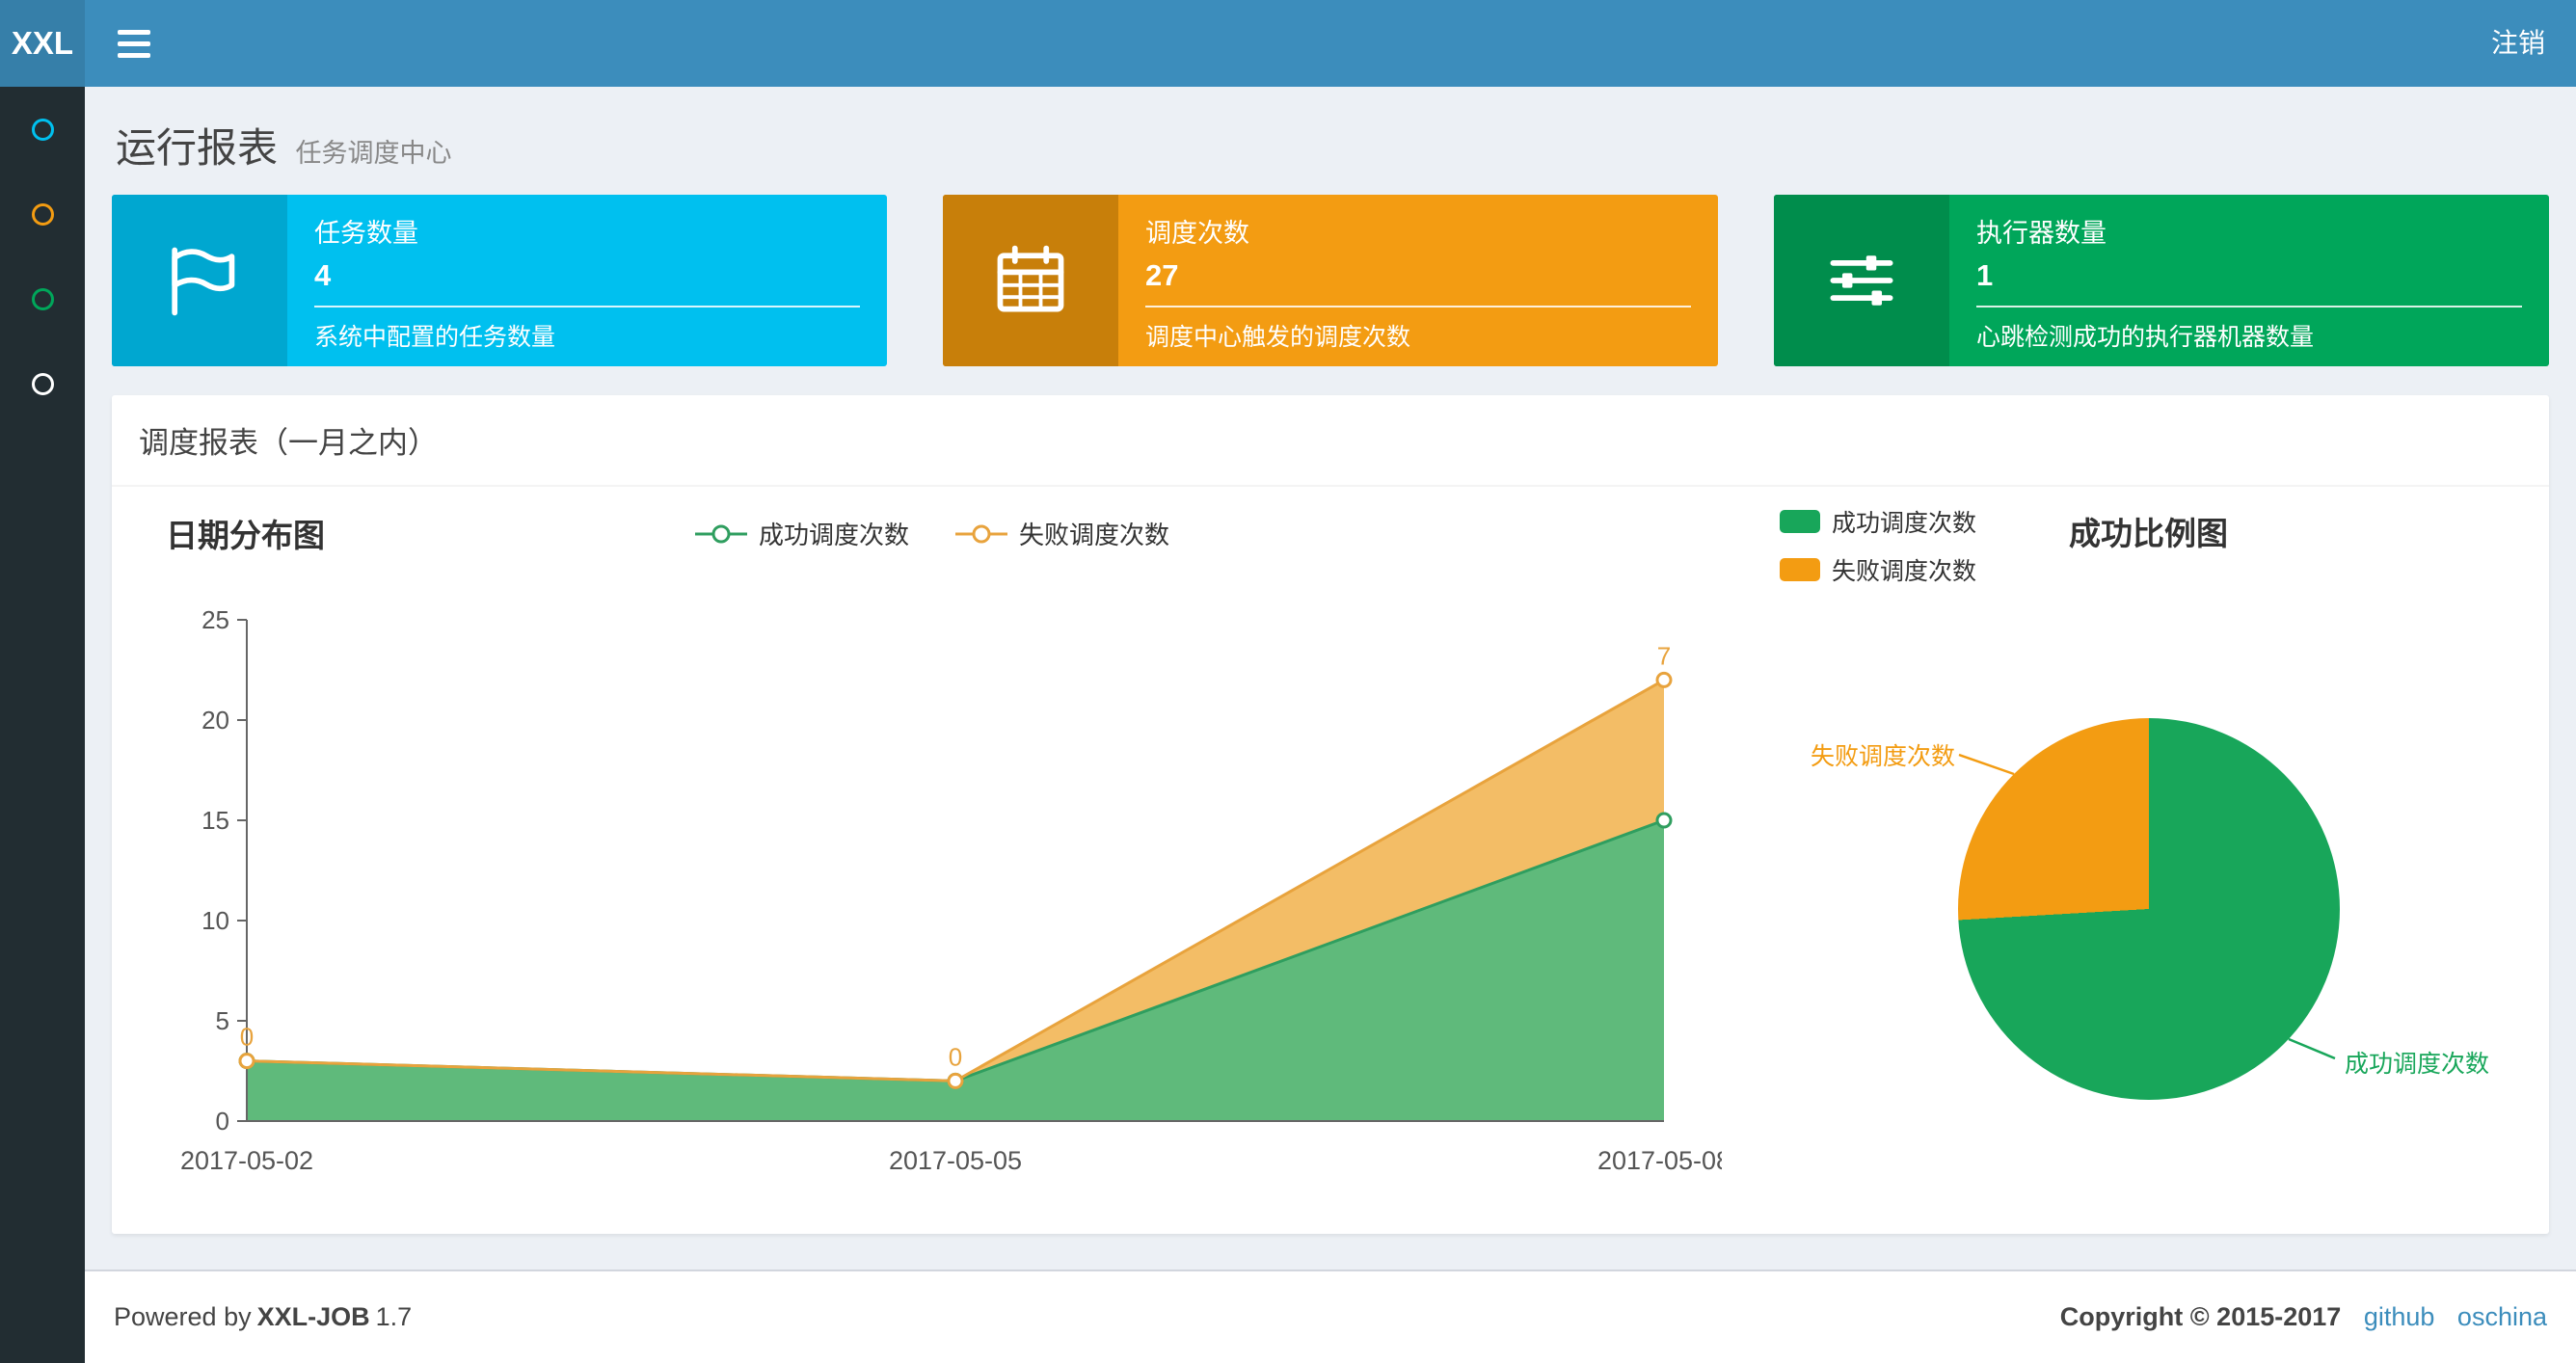  I want to click on svg-text: 25, so click(215, 619).